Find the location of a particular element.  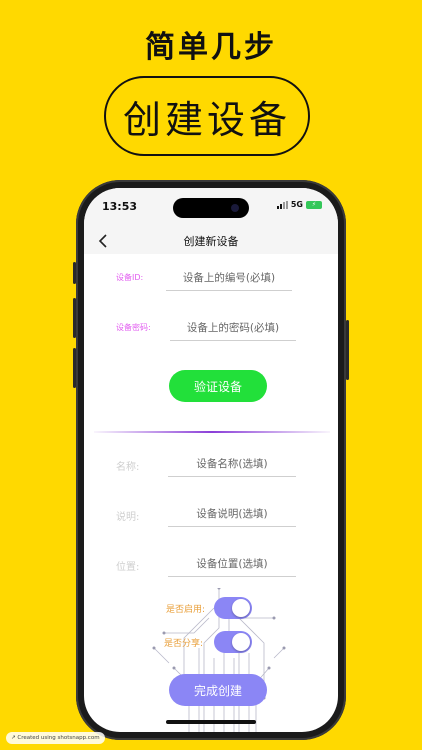

enabled-label: 是否启用: is located at coordinates (186, 610).